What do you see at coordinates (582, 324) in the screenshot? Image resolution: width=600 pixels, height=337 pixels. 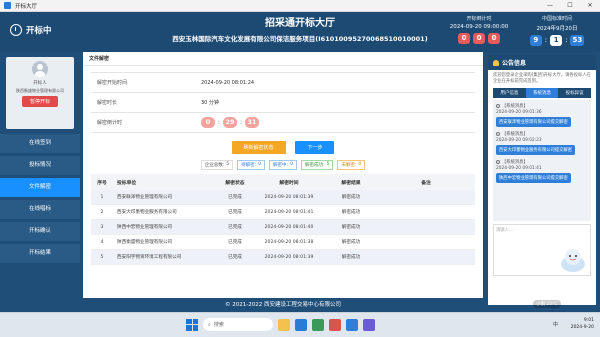 I see `taskbar-clock: 9:01 2024-9-20` at bounding box center [582, 324].